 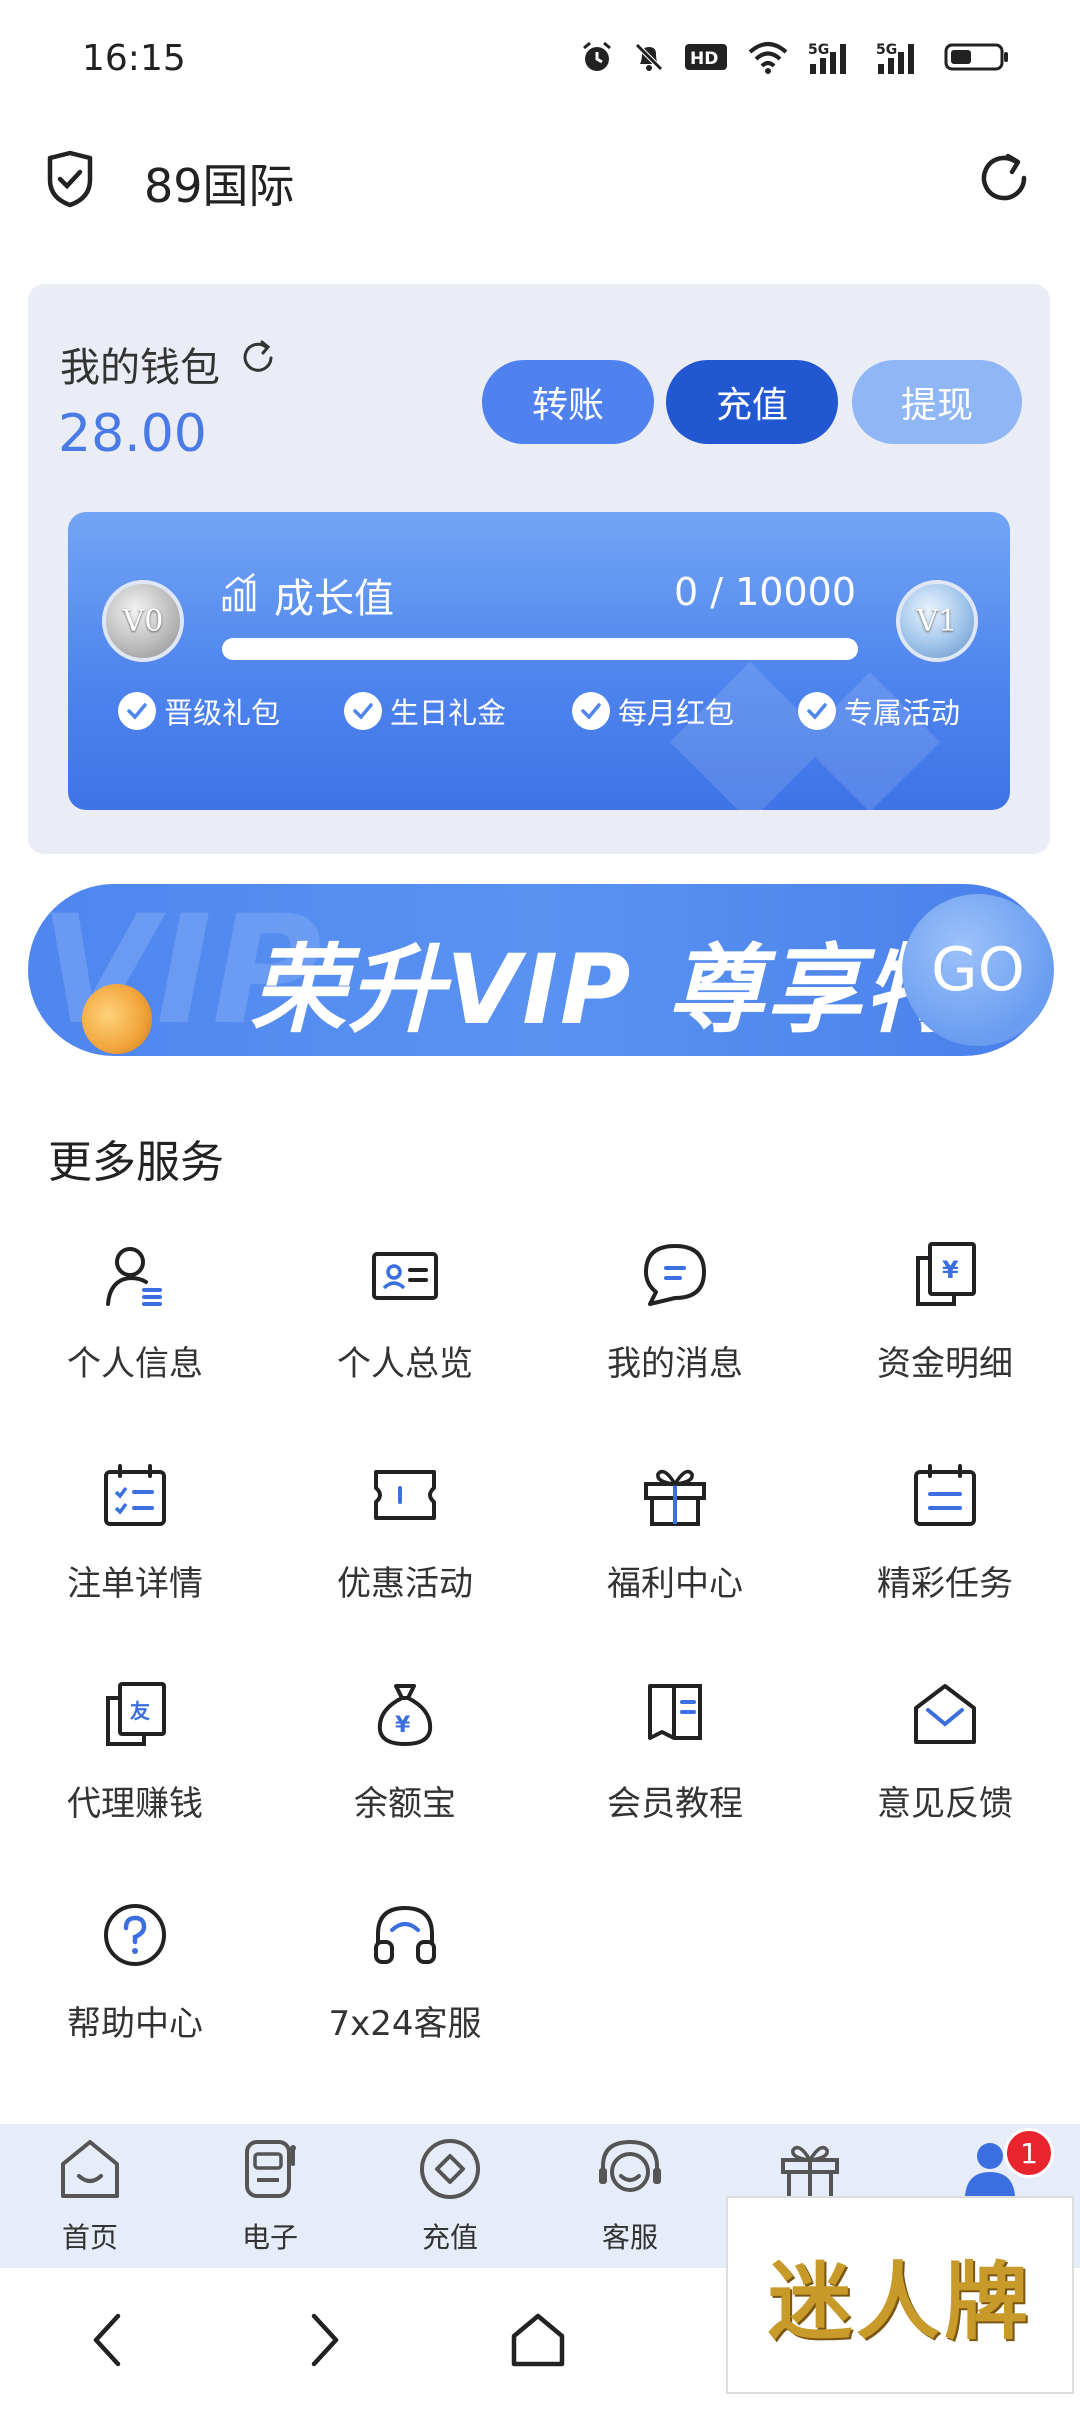 What do you see at coordinates (539, 661) in the screenshot?
I see `growth-card` at bounding box center [539, 661].